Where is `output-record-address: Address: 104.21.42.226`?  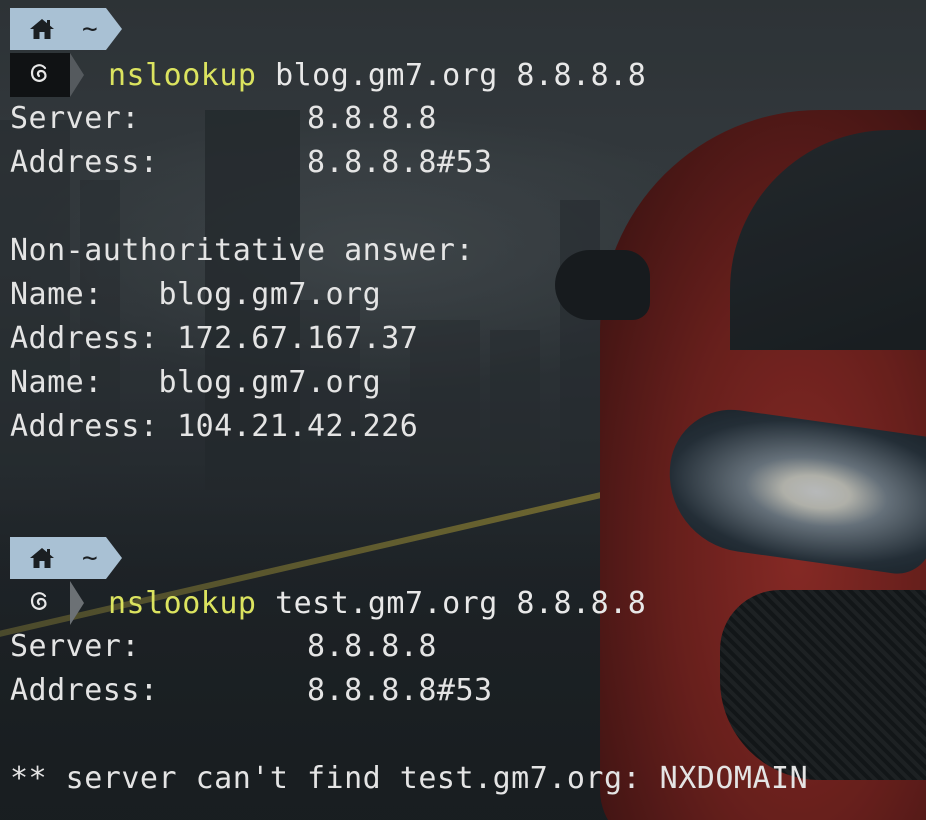
output-record-address: Address: 104.21.42.226 is located at coordinates (214, 426).